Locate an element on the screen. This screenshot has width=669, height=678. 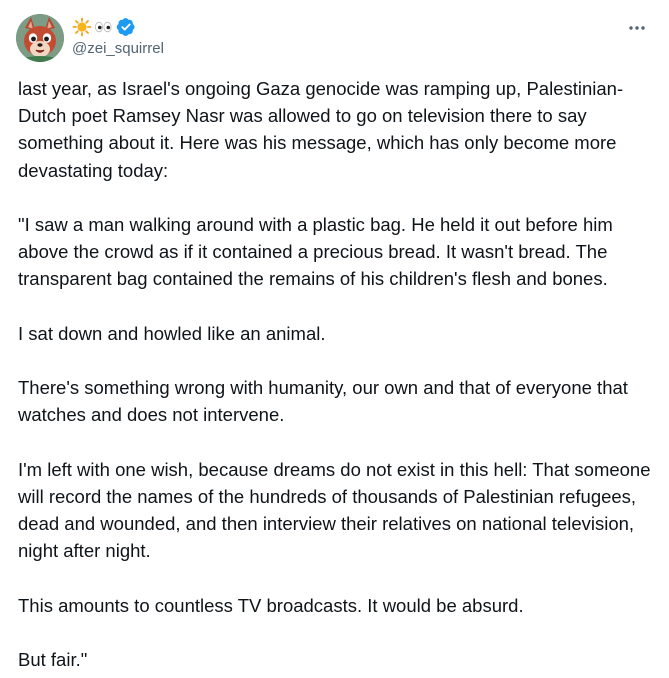
more-horizontal-icon is located at coordinates (637, 28).